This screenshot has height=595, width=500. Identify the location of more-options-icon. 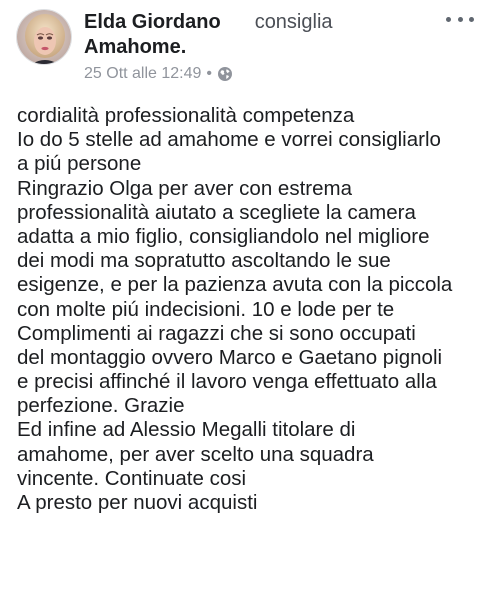
(460, 19).